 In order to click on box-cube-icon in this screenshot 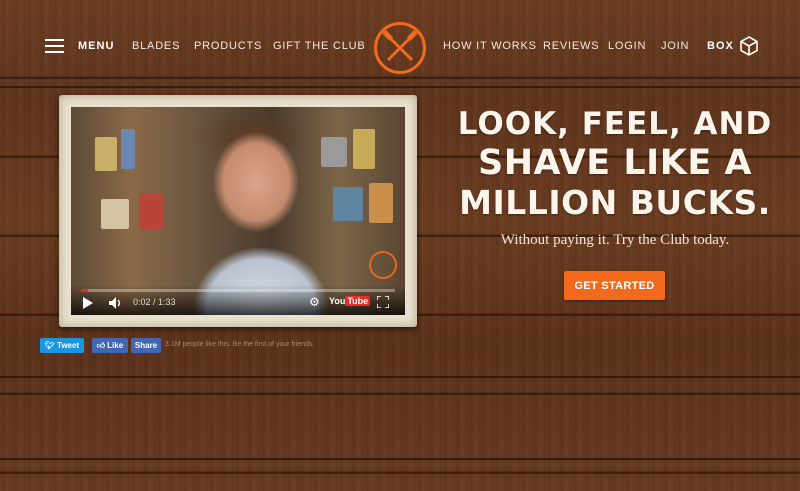, I will do `click(749, 46)`.